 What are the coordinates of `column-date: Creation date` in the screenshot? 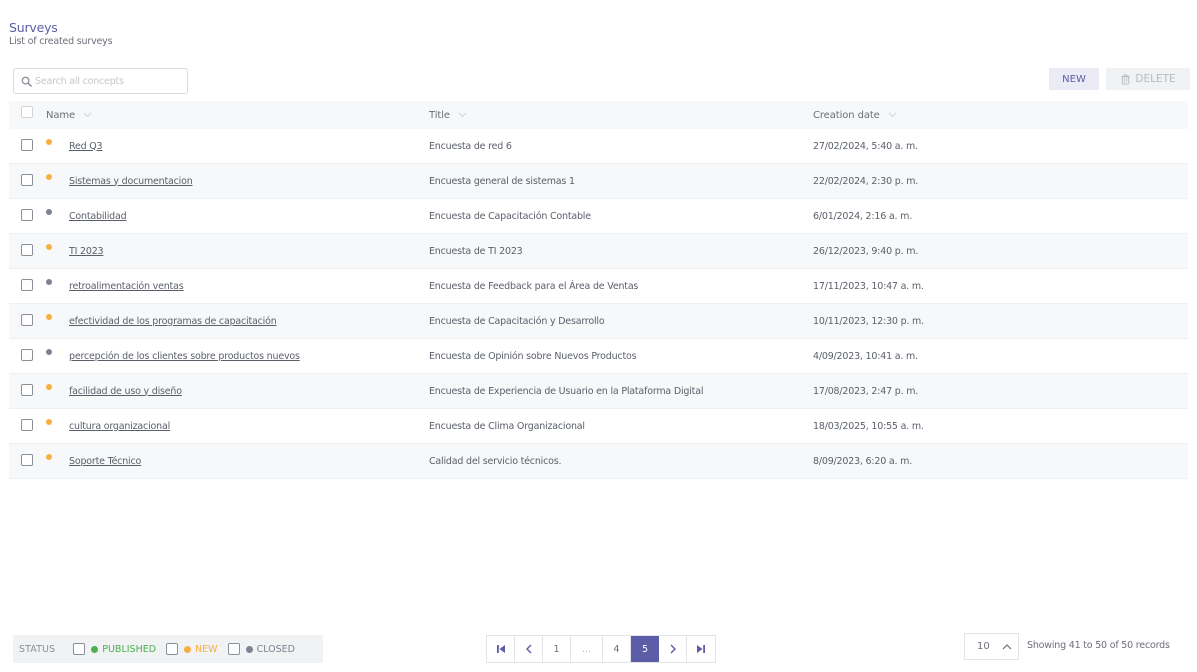 It's located at (855, 115).